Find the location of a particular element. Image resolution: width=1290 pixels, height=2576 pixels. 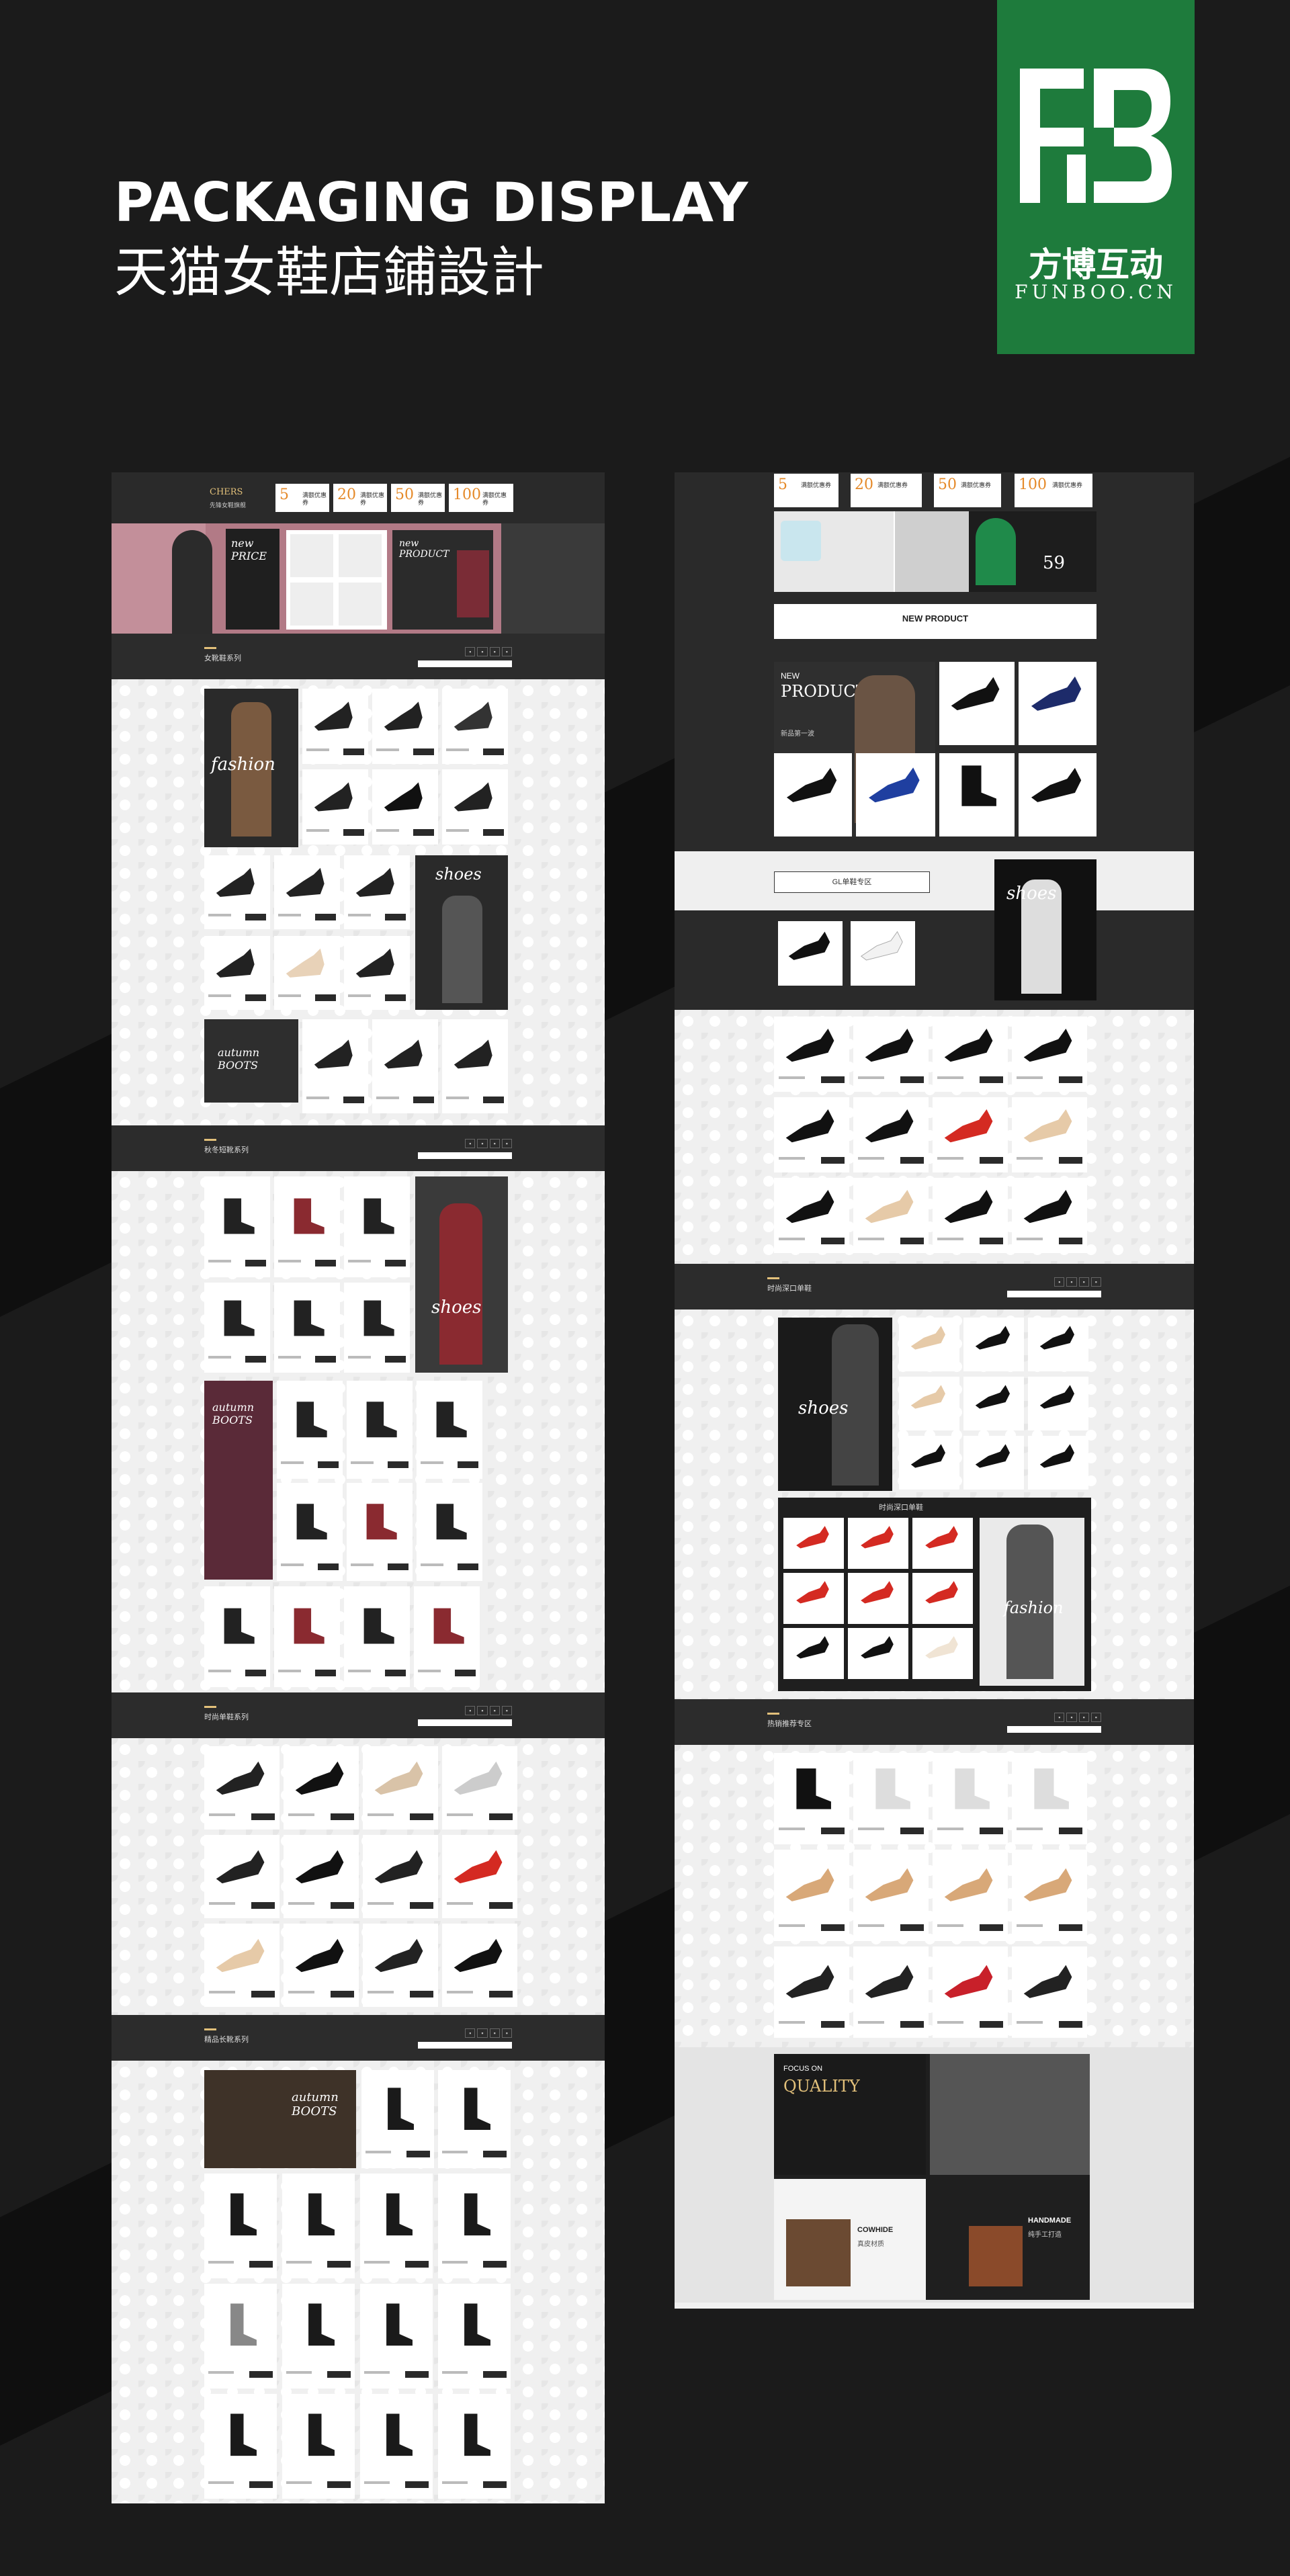

autumn-boots-promo-2: autumn BOOTS is located at coordinates (238, 1480).